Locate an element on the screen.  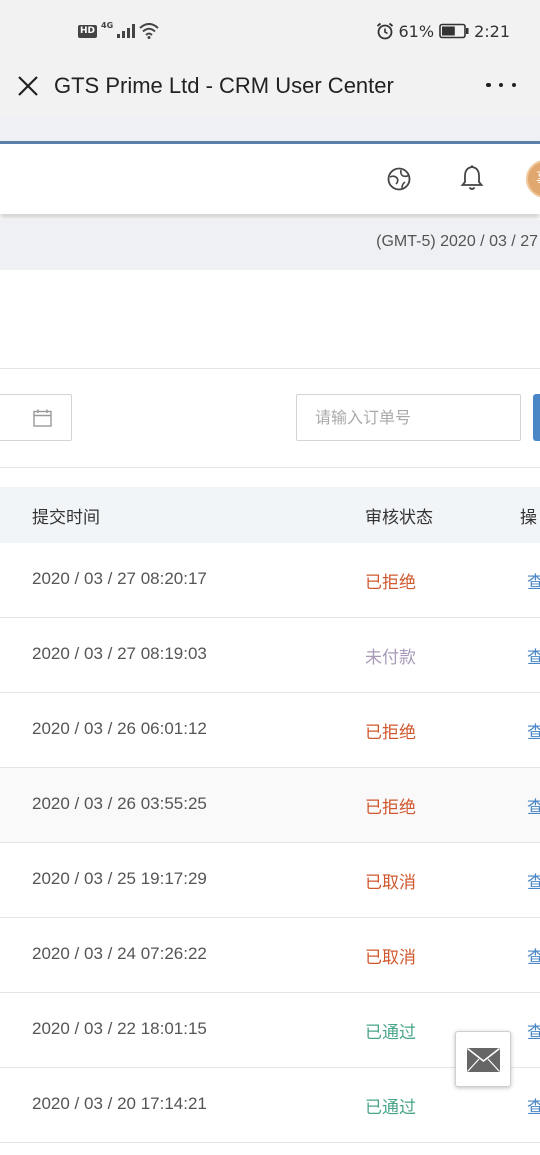
column-header-time: 提交时间 is located at coordinates (66, 515).